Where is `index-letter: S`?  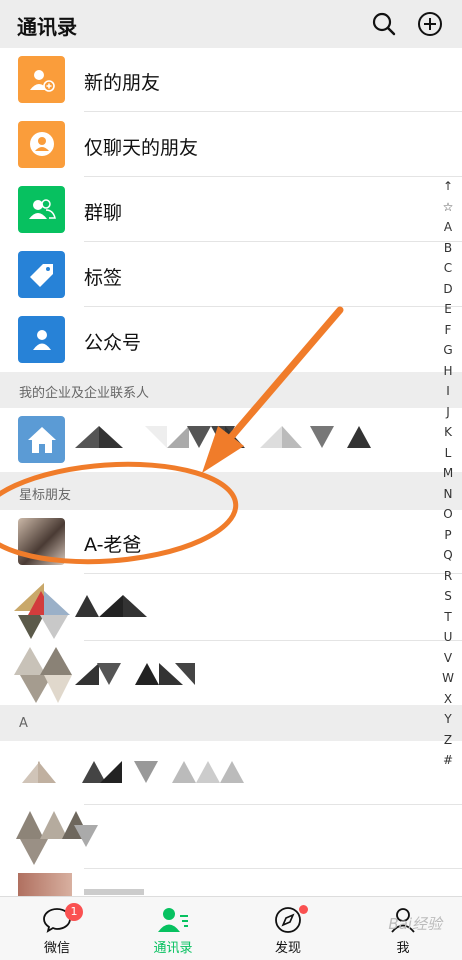 index-letter: S is located at coordinates (448, 596).